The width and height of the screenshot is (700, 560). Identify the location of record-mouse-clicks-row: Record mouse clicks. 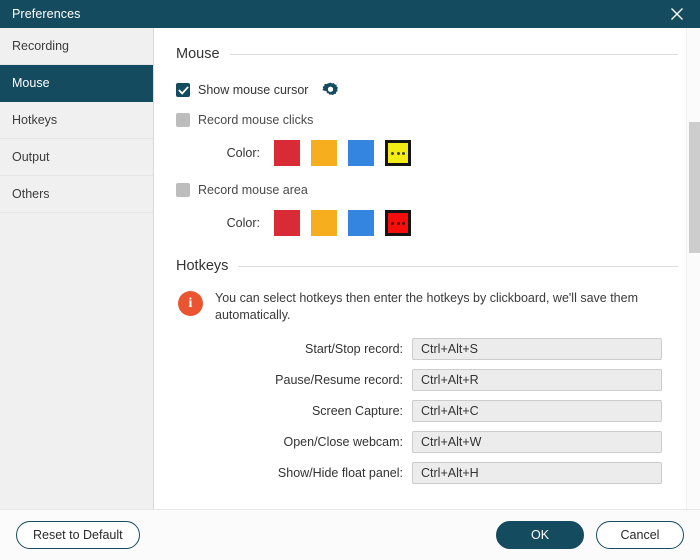
(427, 120).